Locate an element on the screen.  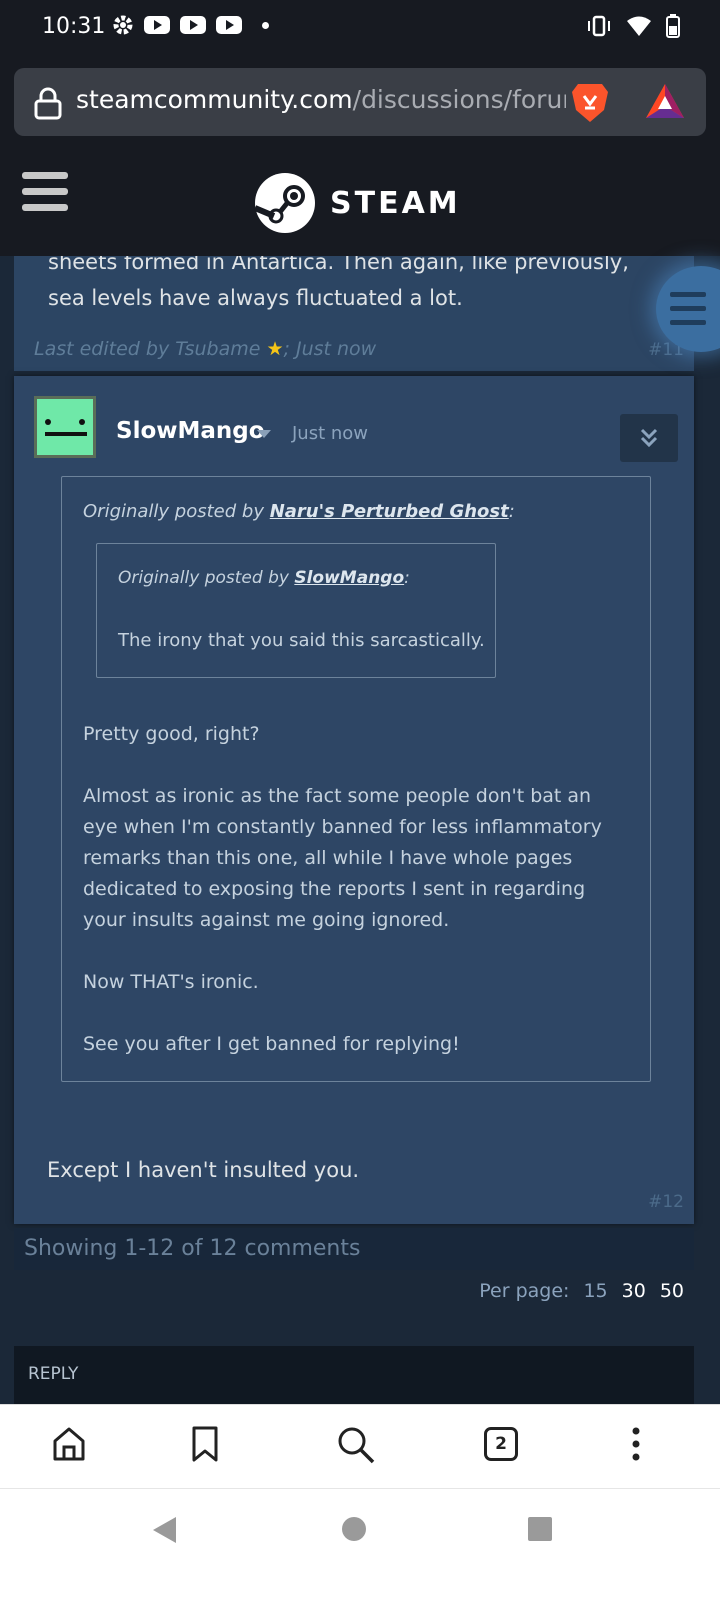
per-page-label: Per page: is located at coordinates (524, 1291).